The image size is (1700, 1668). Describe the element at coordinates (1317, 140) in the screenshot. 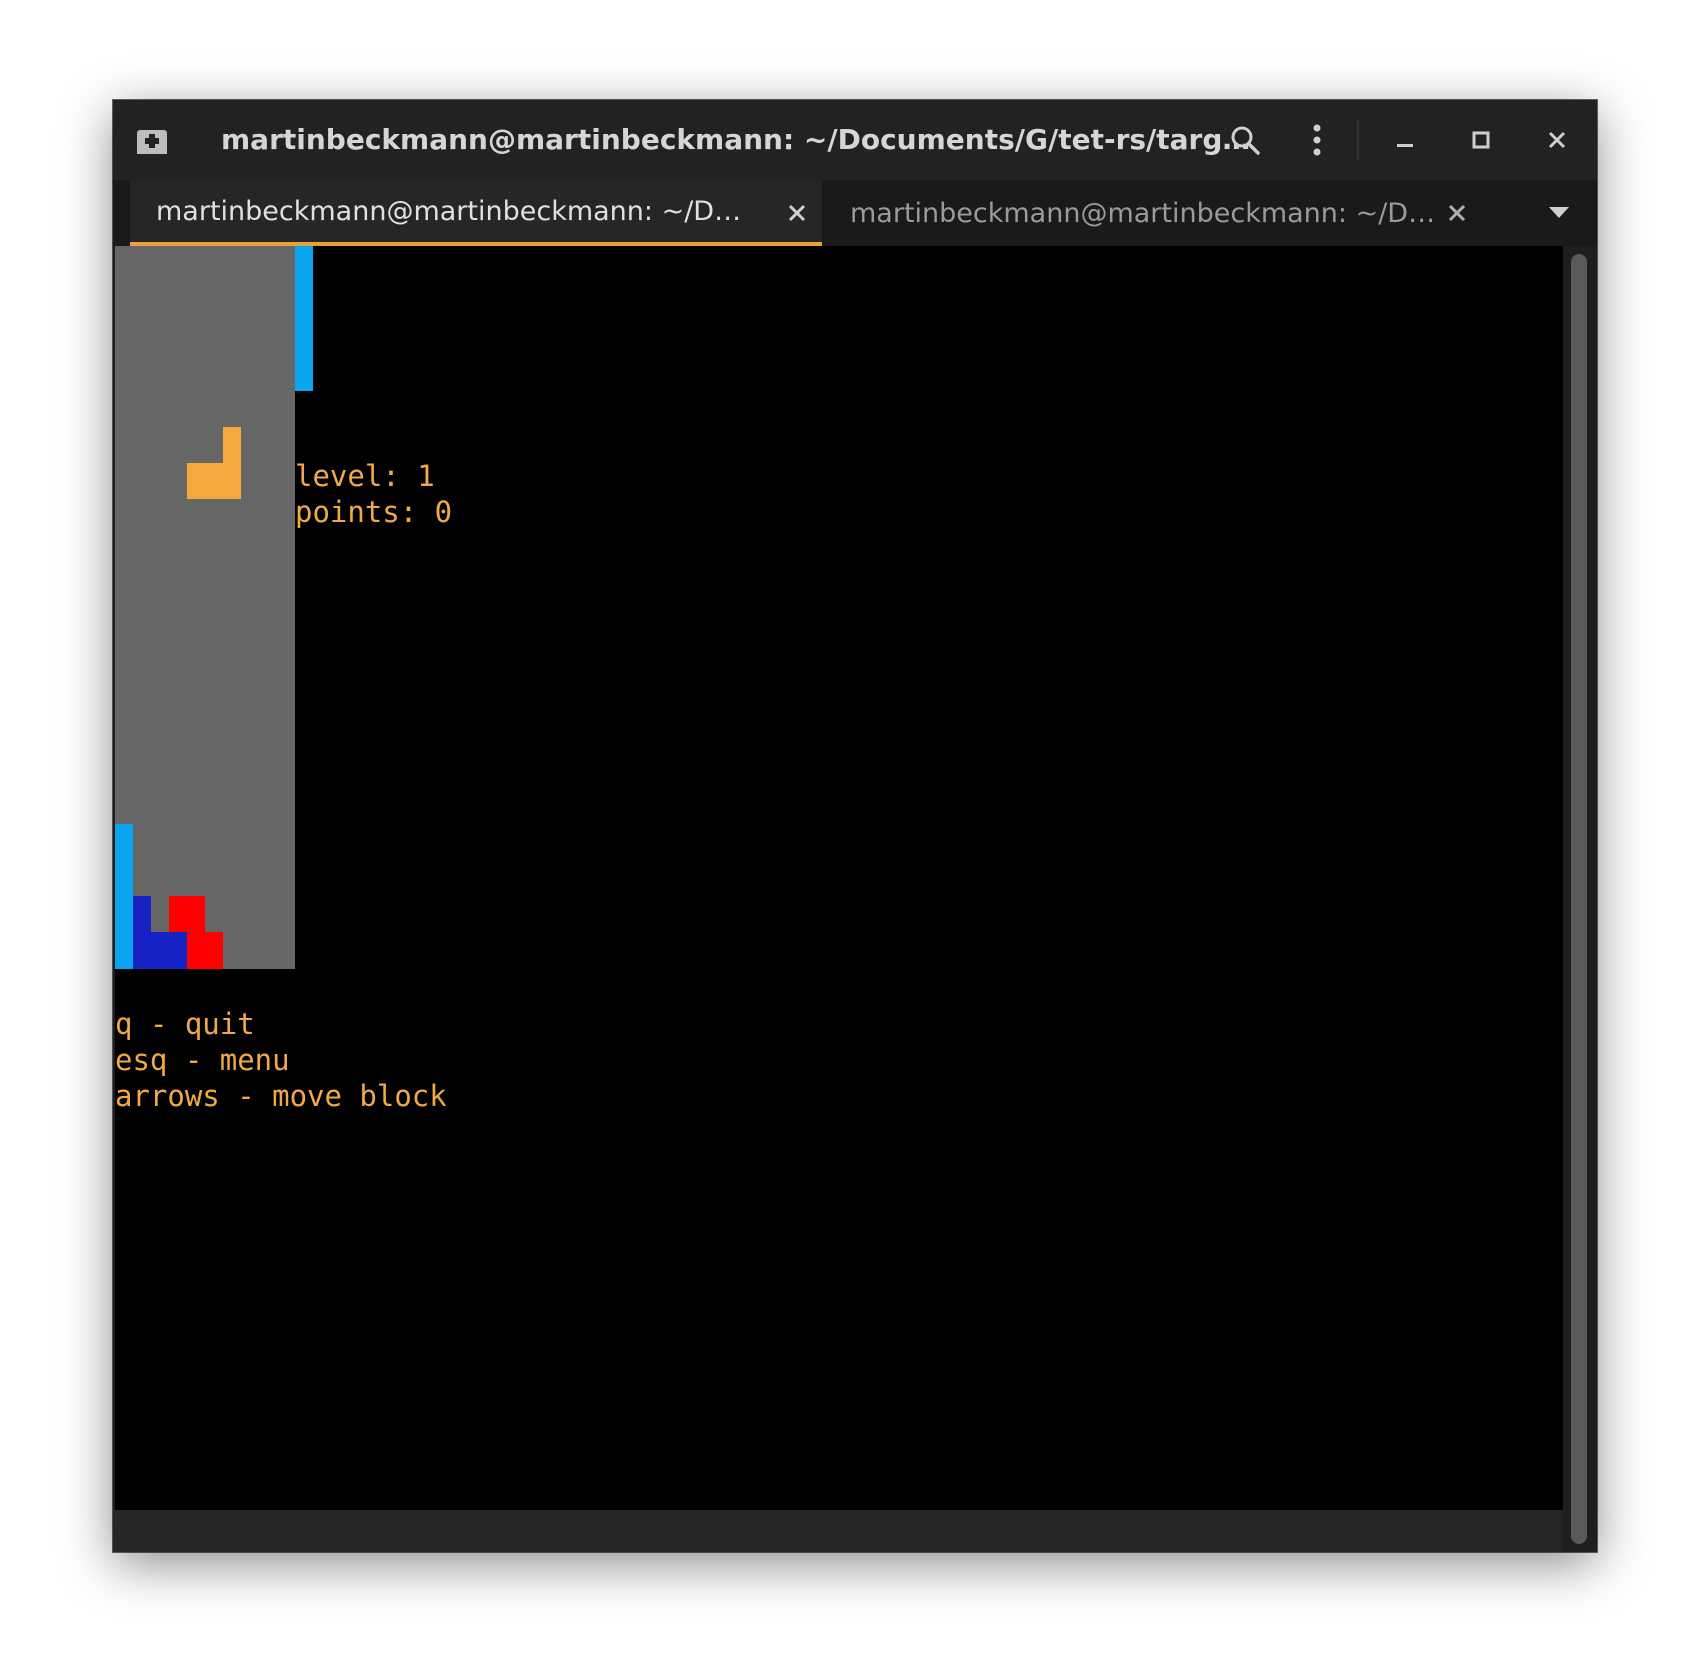

I see `kebab-menu-icon` at that location.